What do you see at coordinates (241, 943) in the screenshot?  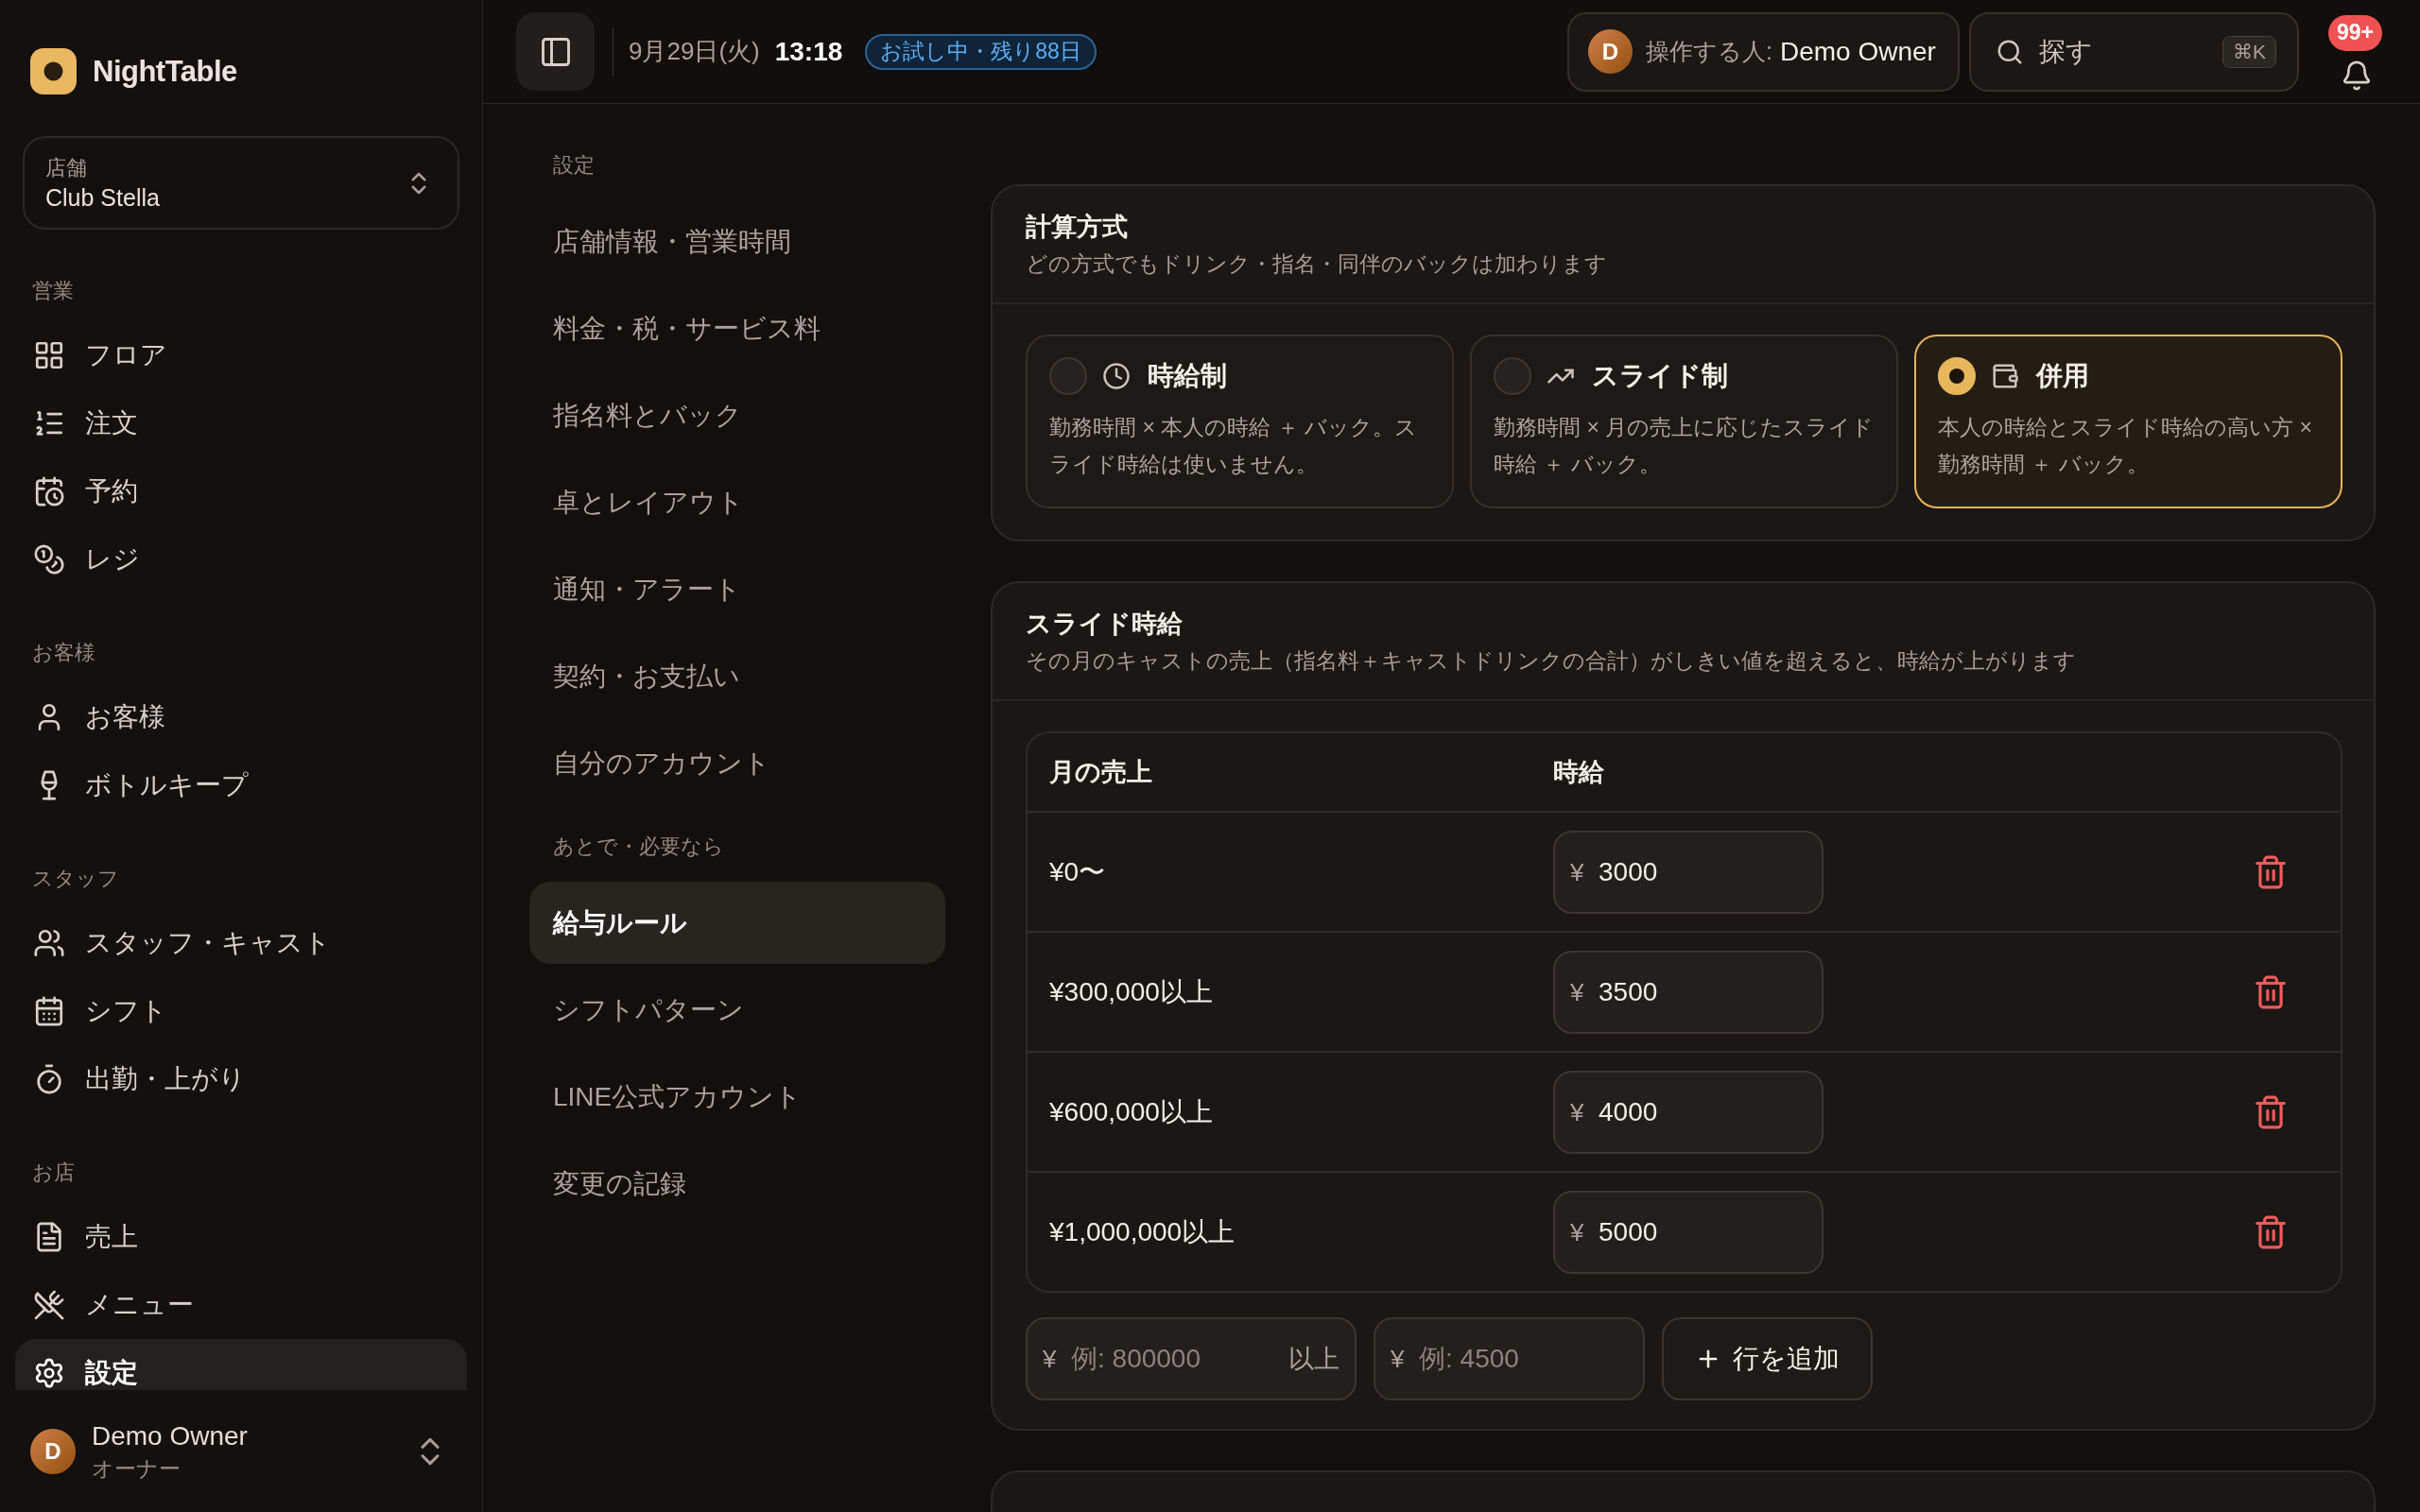 I see `sidebar-item: スタッフ・キャスト` at bounding box center [241, 943].